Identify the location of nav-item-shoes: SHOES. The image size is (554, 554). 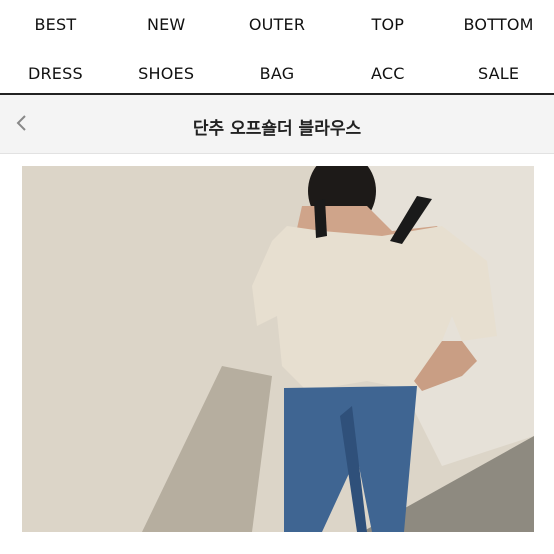
(166, 73).